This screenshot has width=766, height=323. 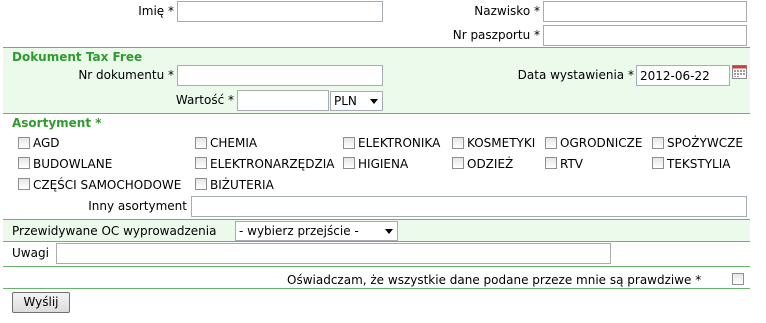 I want to click on checkbox-rtv, so click(x=551, y=163).